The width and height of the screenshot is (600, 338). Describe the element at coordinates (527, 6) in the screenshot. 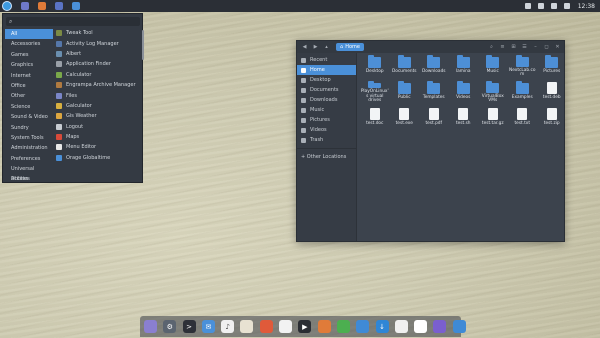

I see `network-icon` at that location.